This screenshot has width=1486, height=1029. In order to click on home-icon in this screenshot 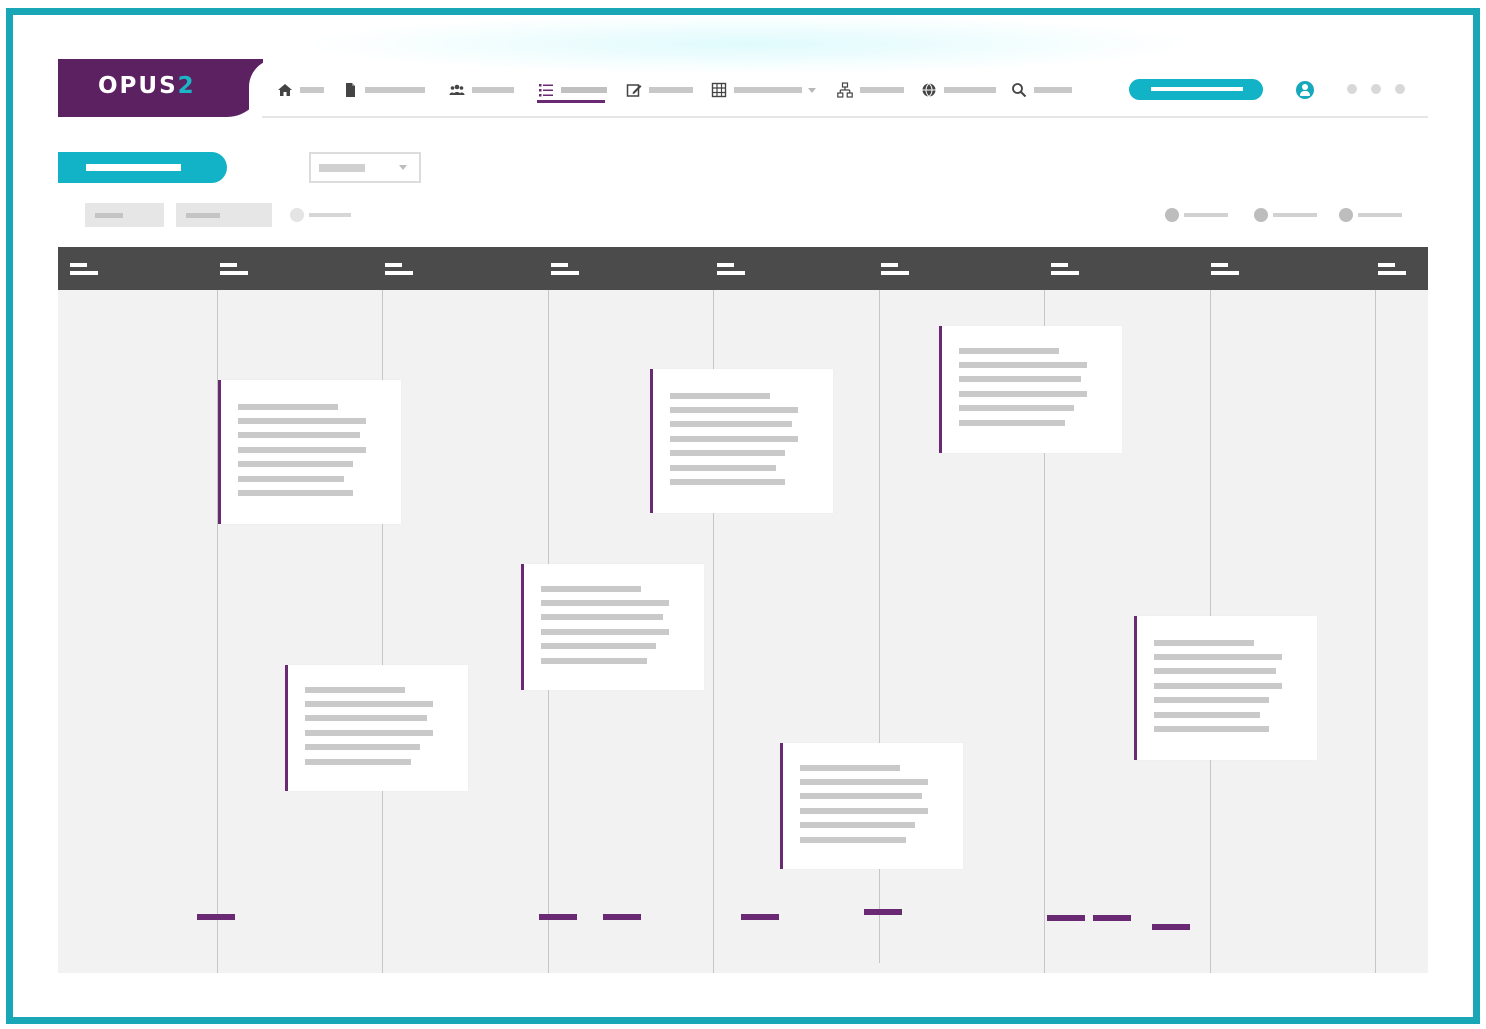, I will do `click(285, 90)`.